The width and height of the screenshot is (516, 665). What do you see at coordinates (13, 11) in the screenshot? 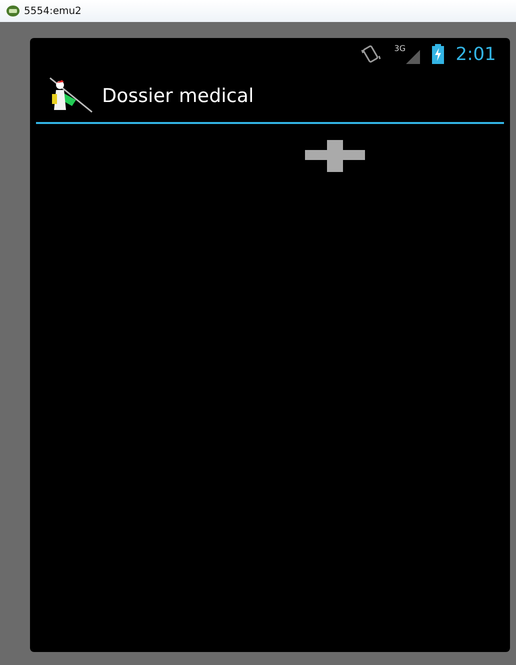
I see `emulator-icon` at bounding box center [13, 11].